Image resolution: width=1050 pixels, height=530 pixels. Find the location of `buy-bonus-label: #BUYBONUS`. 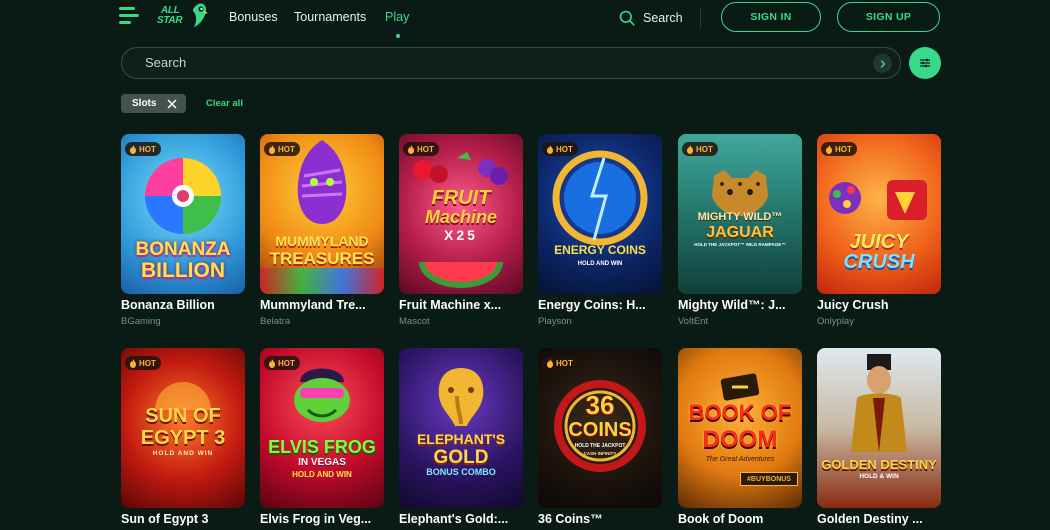

buy-bonus-label: #BUYBONUS is located at coordinates (769, 479).